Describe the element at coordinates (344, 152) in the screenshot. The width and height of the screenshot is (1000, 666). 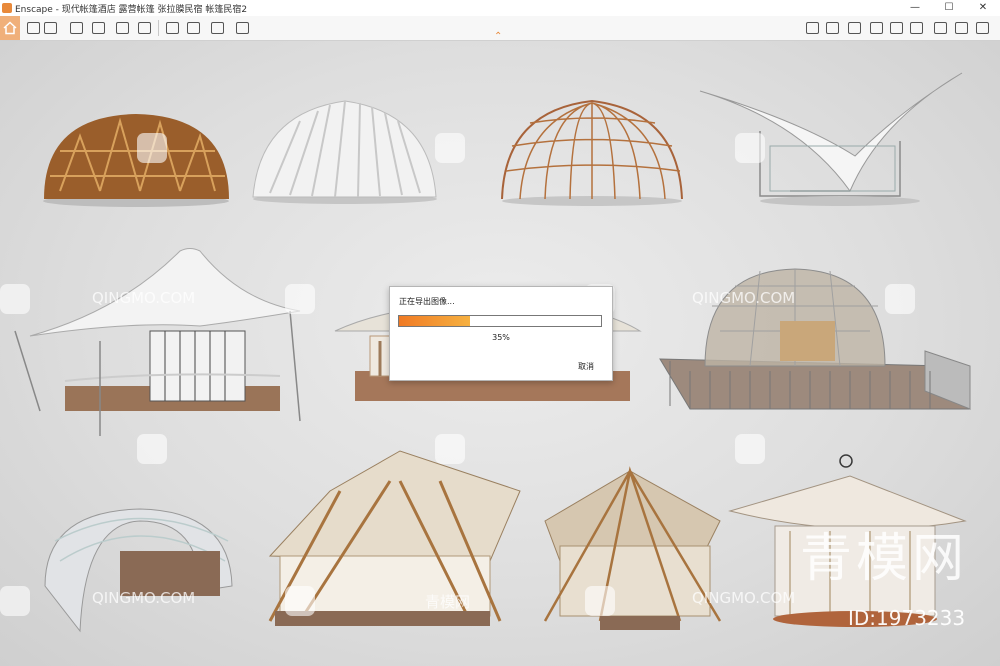
I see `white-slatted-dome-model` at that location.